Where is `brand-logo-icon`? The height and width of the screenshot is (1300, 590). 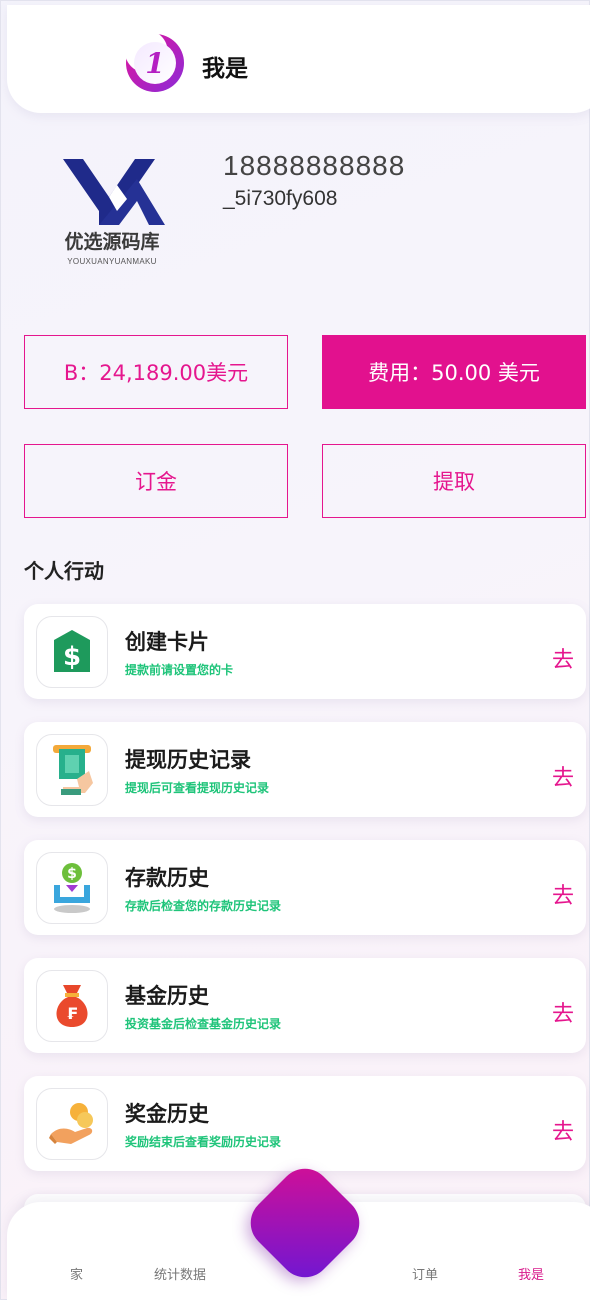 brand-logo-icon is located at coordinates (114, 192).